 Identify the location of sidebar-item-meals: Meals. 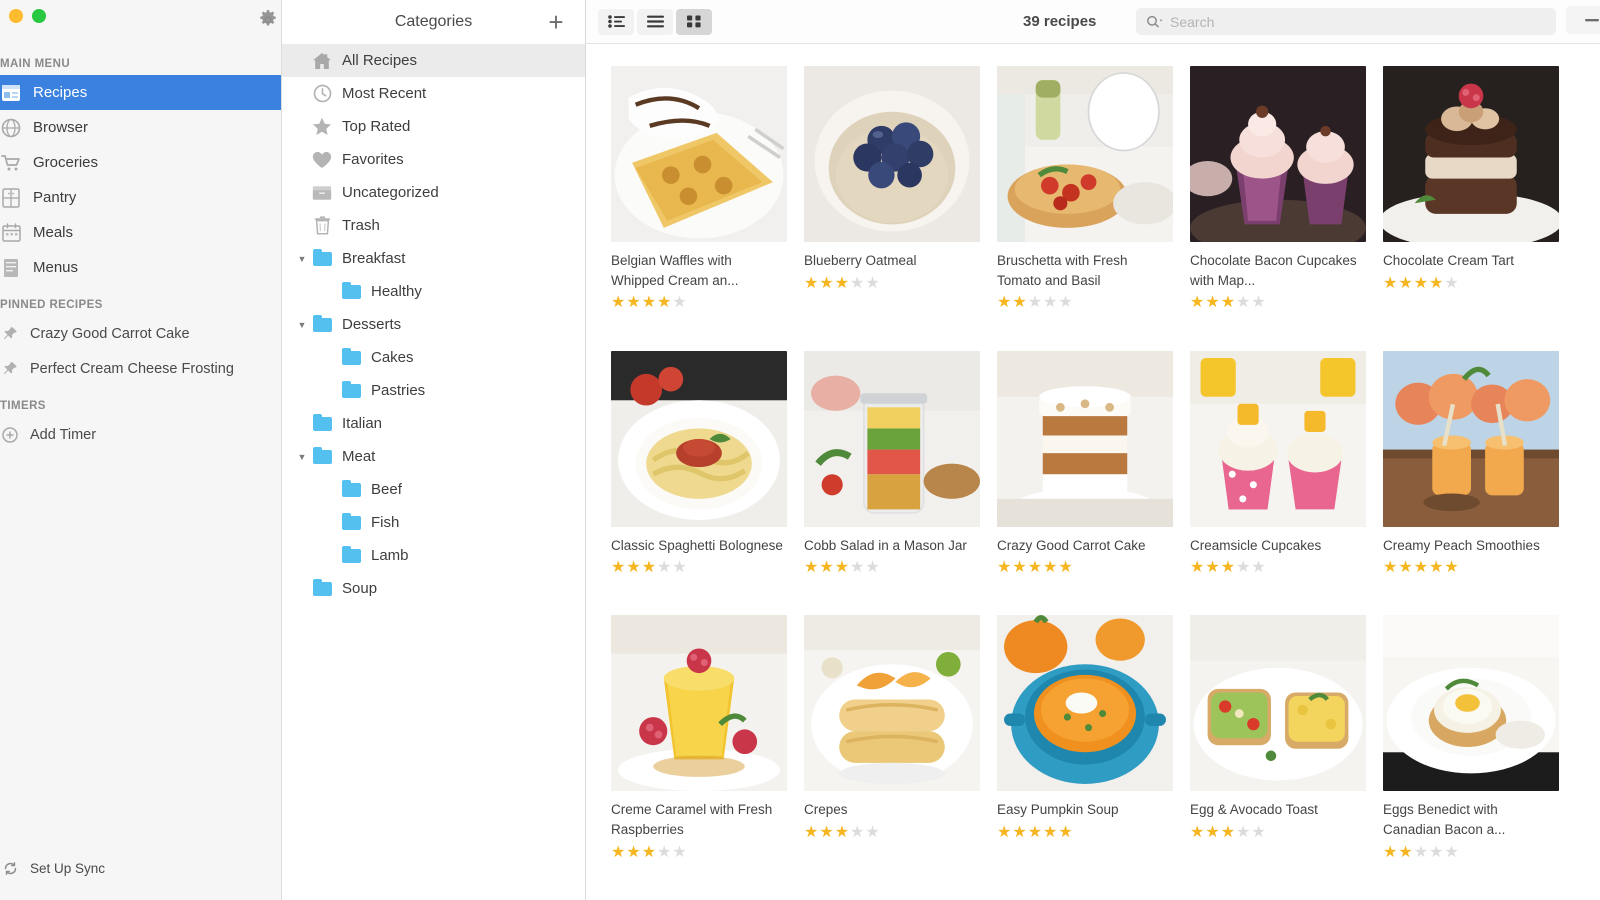
(140, 232).